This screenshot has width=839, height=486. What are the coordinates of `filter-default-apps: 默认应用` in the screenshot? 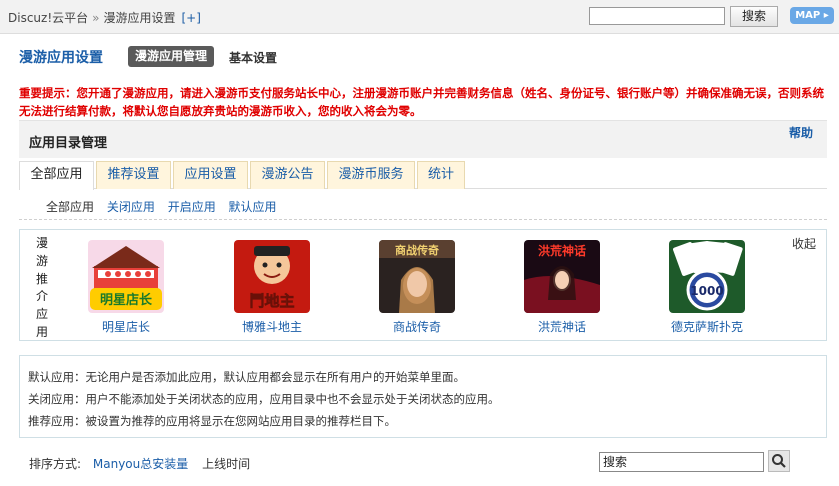 It's located at (253, 207).